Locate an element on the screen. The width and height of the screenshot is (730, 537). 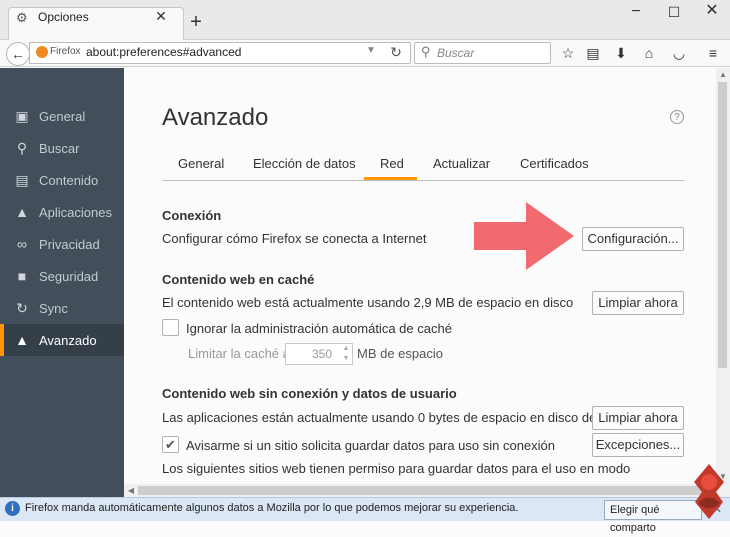
sidebar-item-label: Aplicaciones is located at coordinates (75, 212).